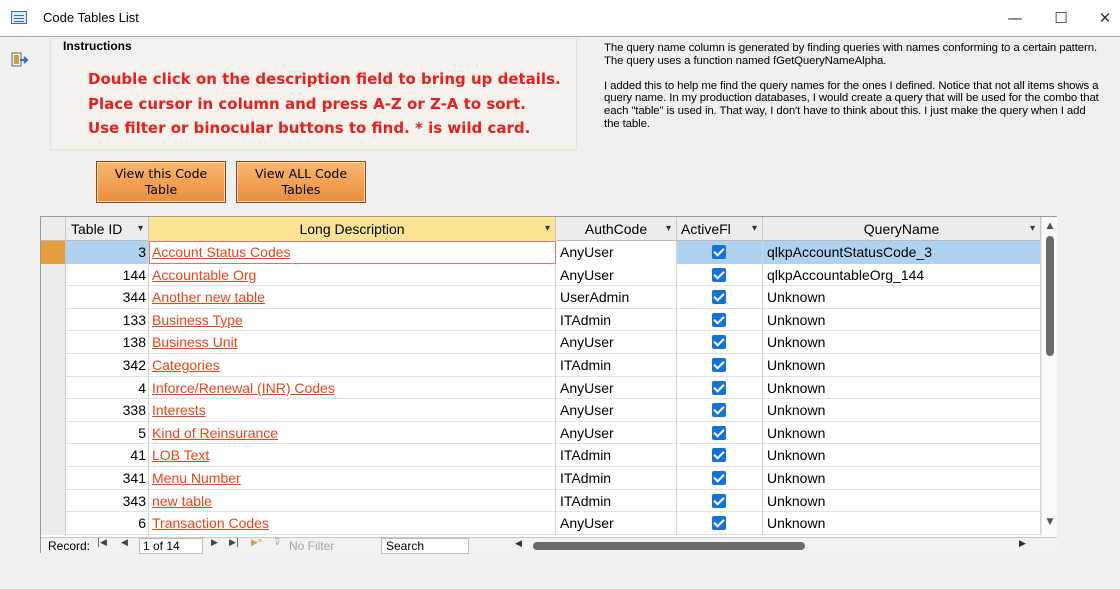  I want to click on table-row: 342 Categories ITAdmin Unknown, so click(541, 365).